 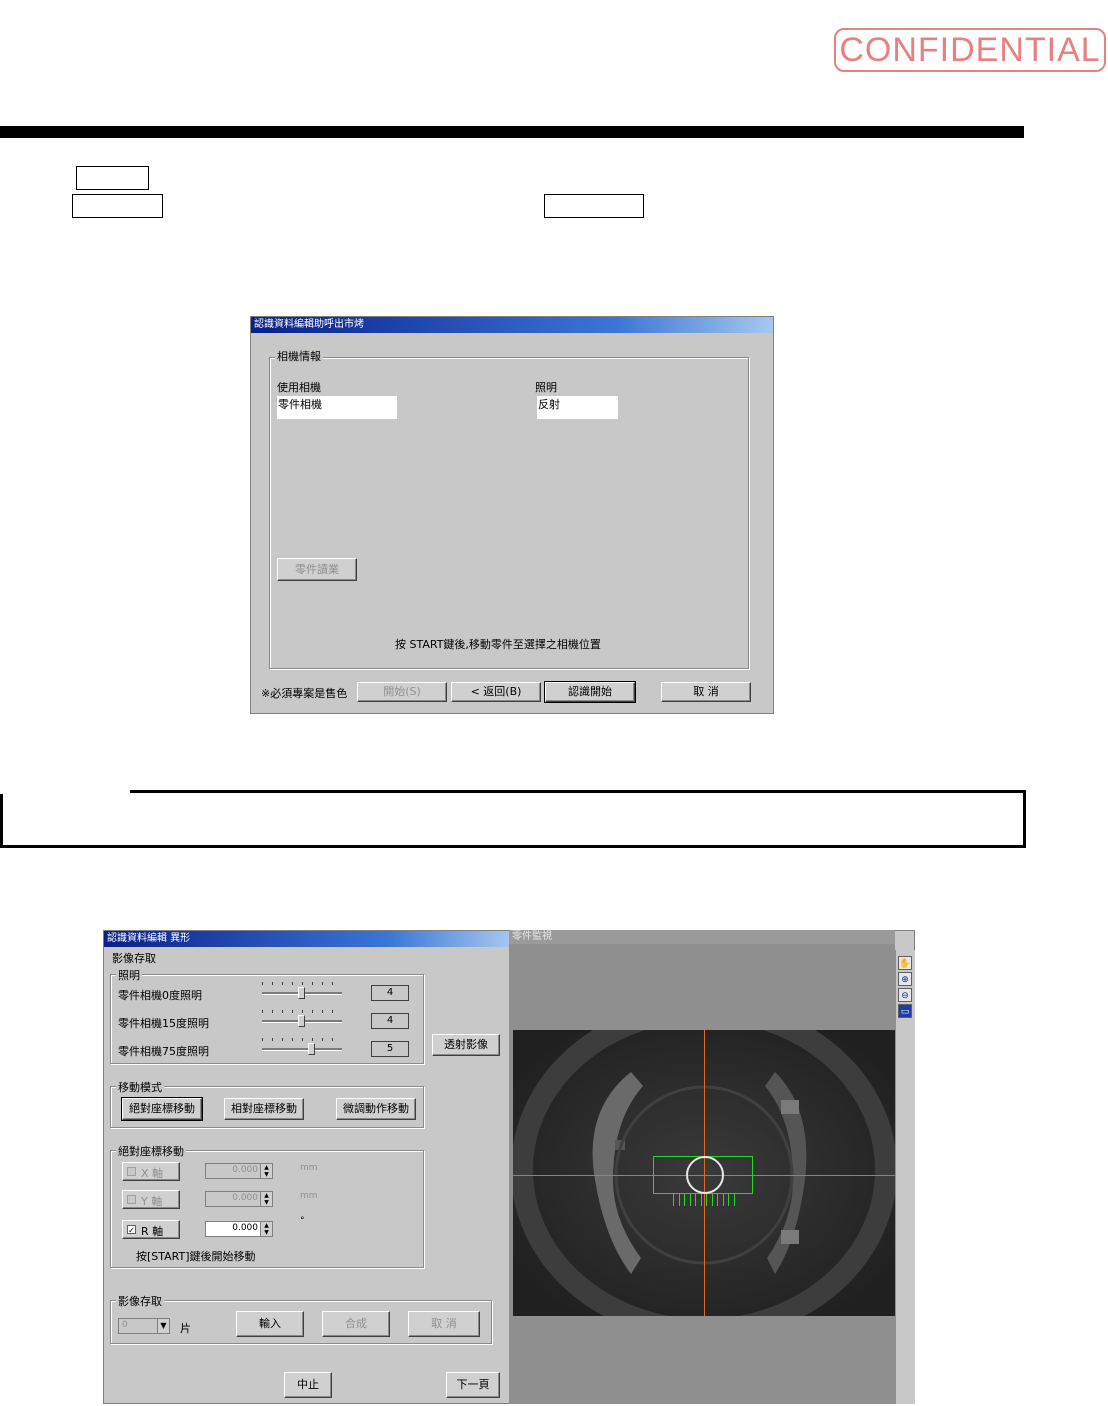 What do you see at coordinates (185, 1328) in the screenshot?
I see `capture-unit: 片` at bounding box center [185, 1328].